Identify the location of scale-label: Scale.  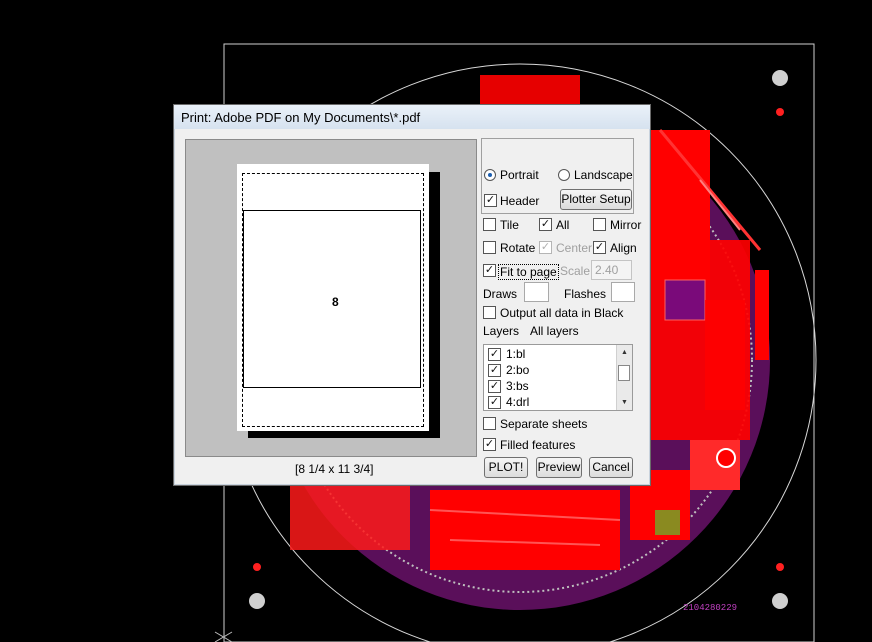
(575, 271).